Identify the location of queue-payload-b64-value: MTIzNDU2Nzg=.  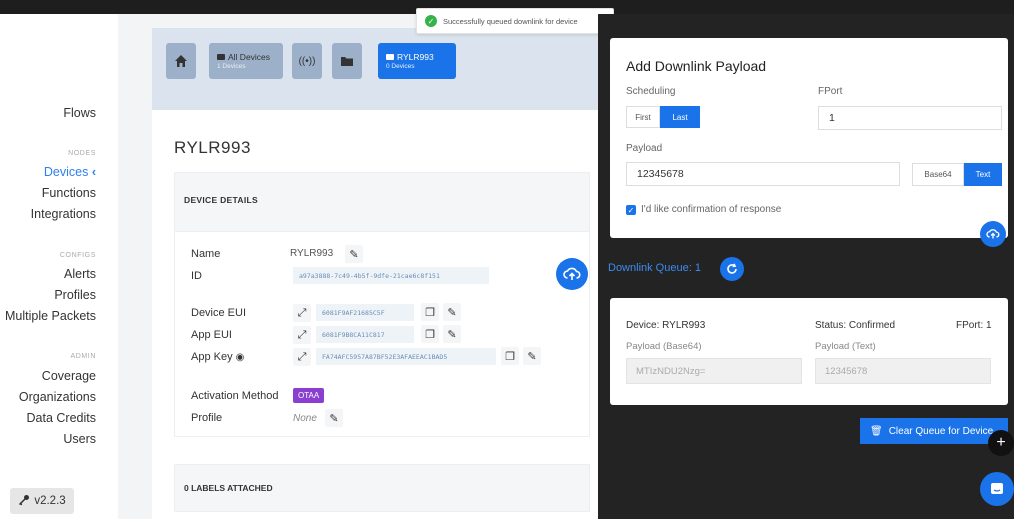
(714, 371).